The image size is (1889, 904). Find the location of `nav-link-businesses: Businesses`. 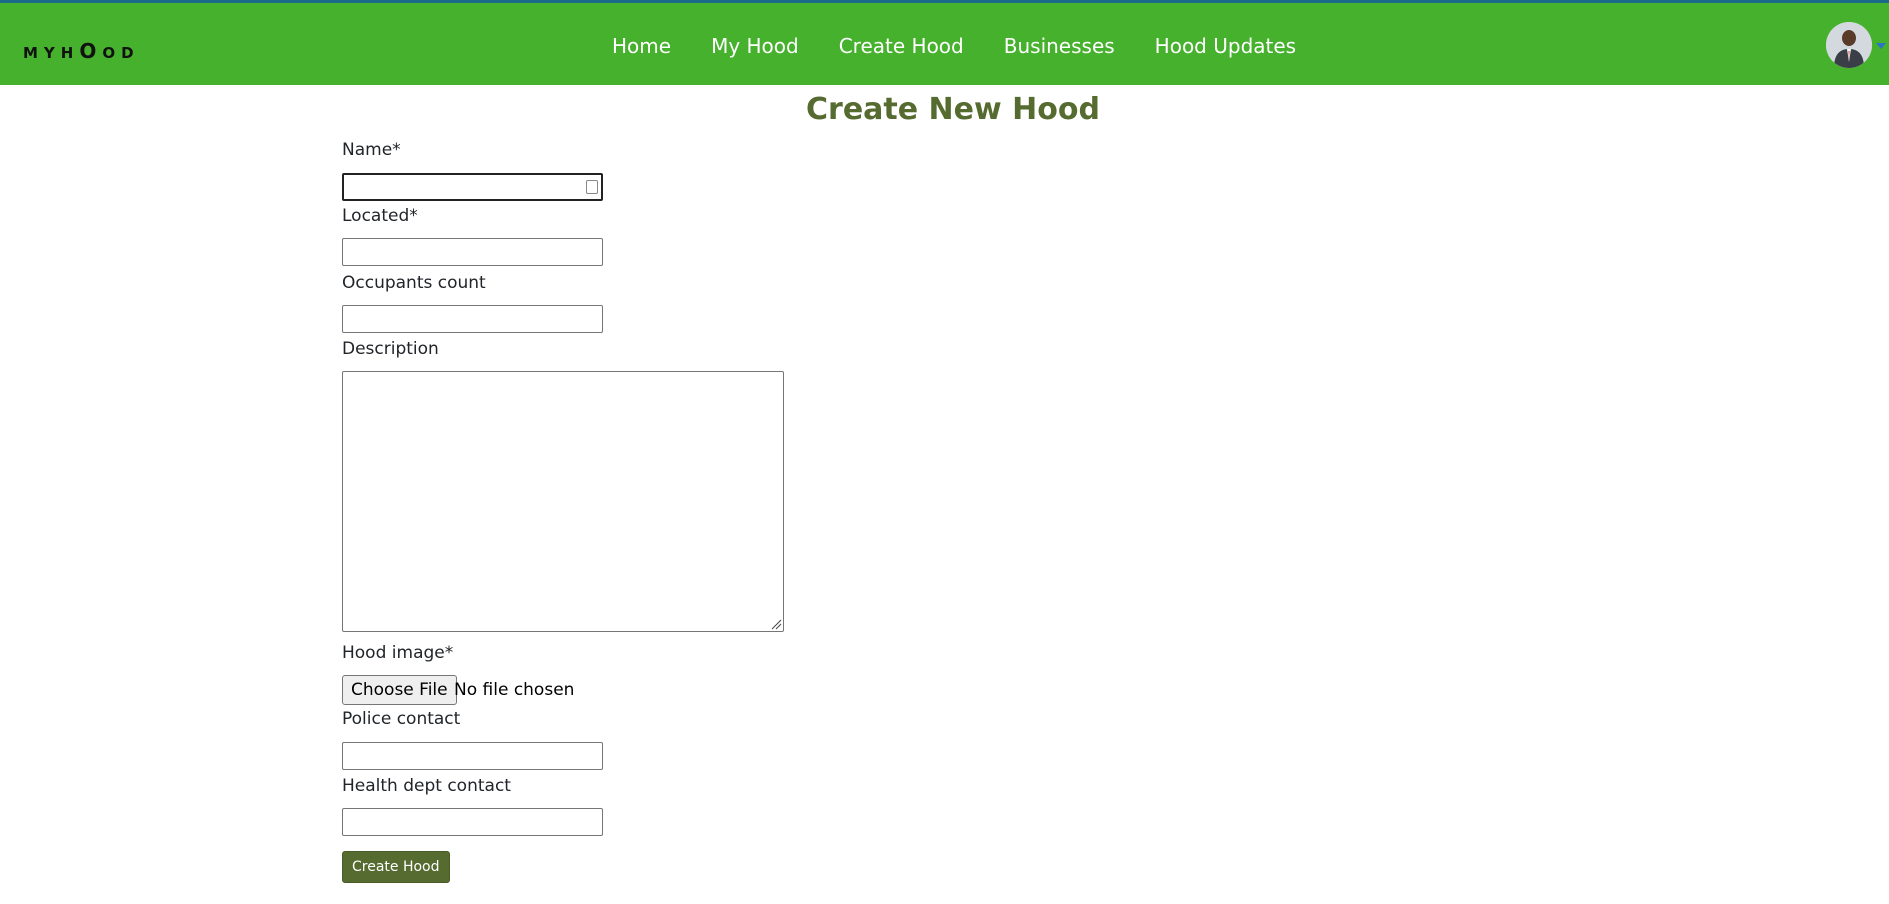

nav-link-businesses: Businesses is located at coordinates (1059, 46).